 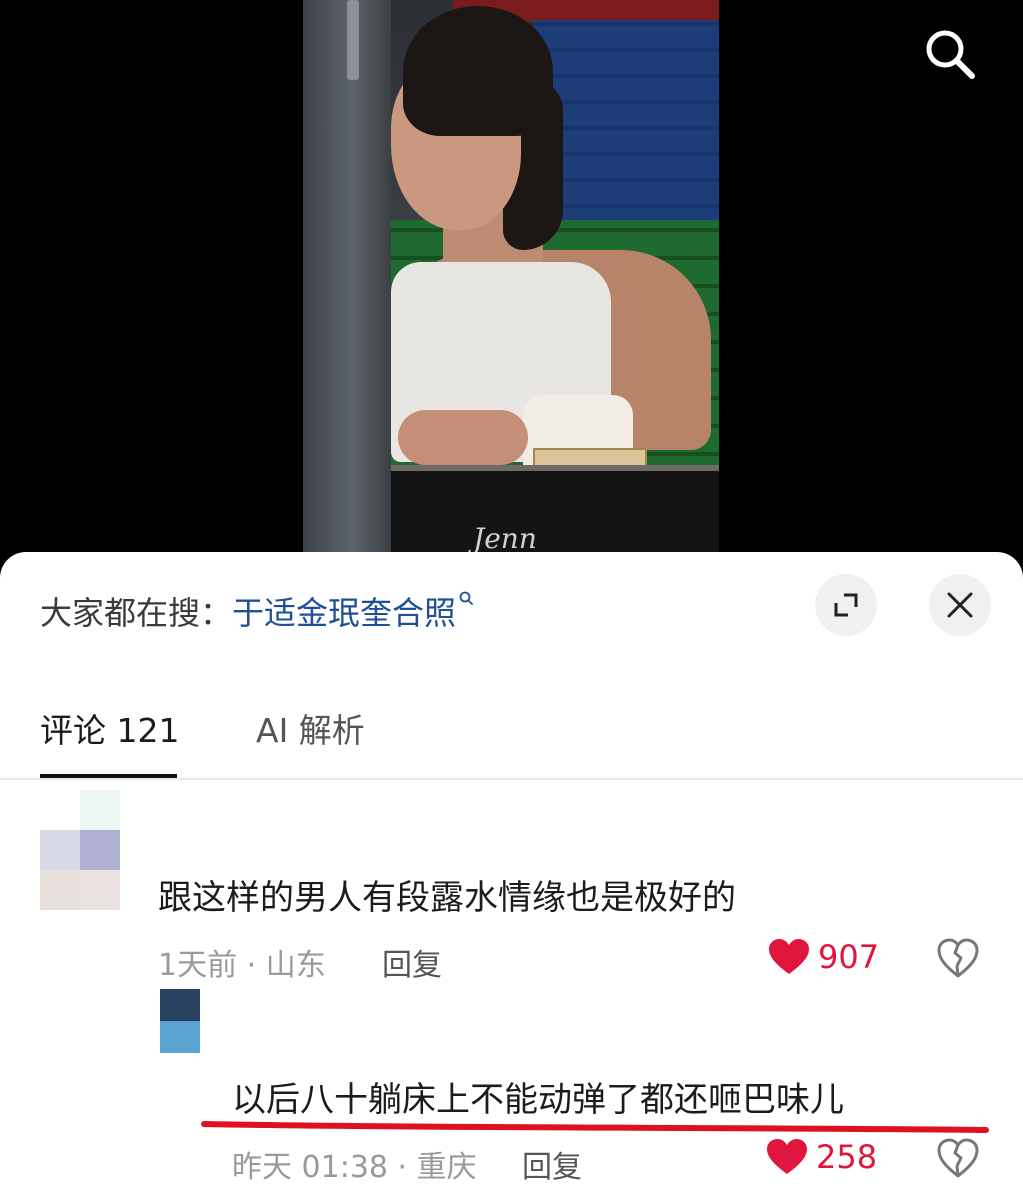 What do you see at coordinates (447, 898) in the screenshot?
I see `comment-text: 跟这样的男人有段露水情缘也是极好的` at bounding box center [447, 898].